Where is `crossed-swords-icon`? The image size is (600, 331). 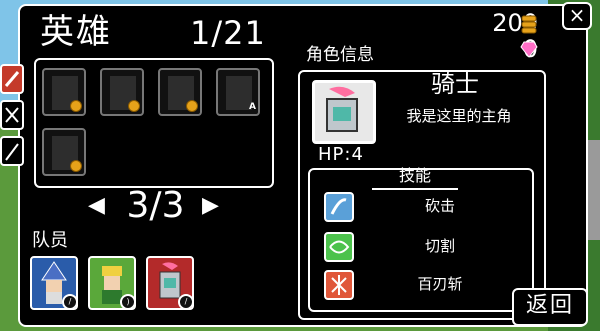 crossed-swords-icon is located at coordinates (12, 115).